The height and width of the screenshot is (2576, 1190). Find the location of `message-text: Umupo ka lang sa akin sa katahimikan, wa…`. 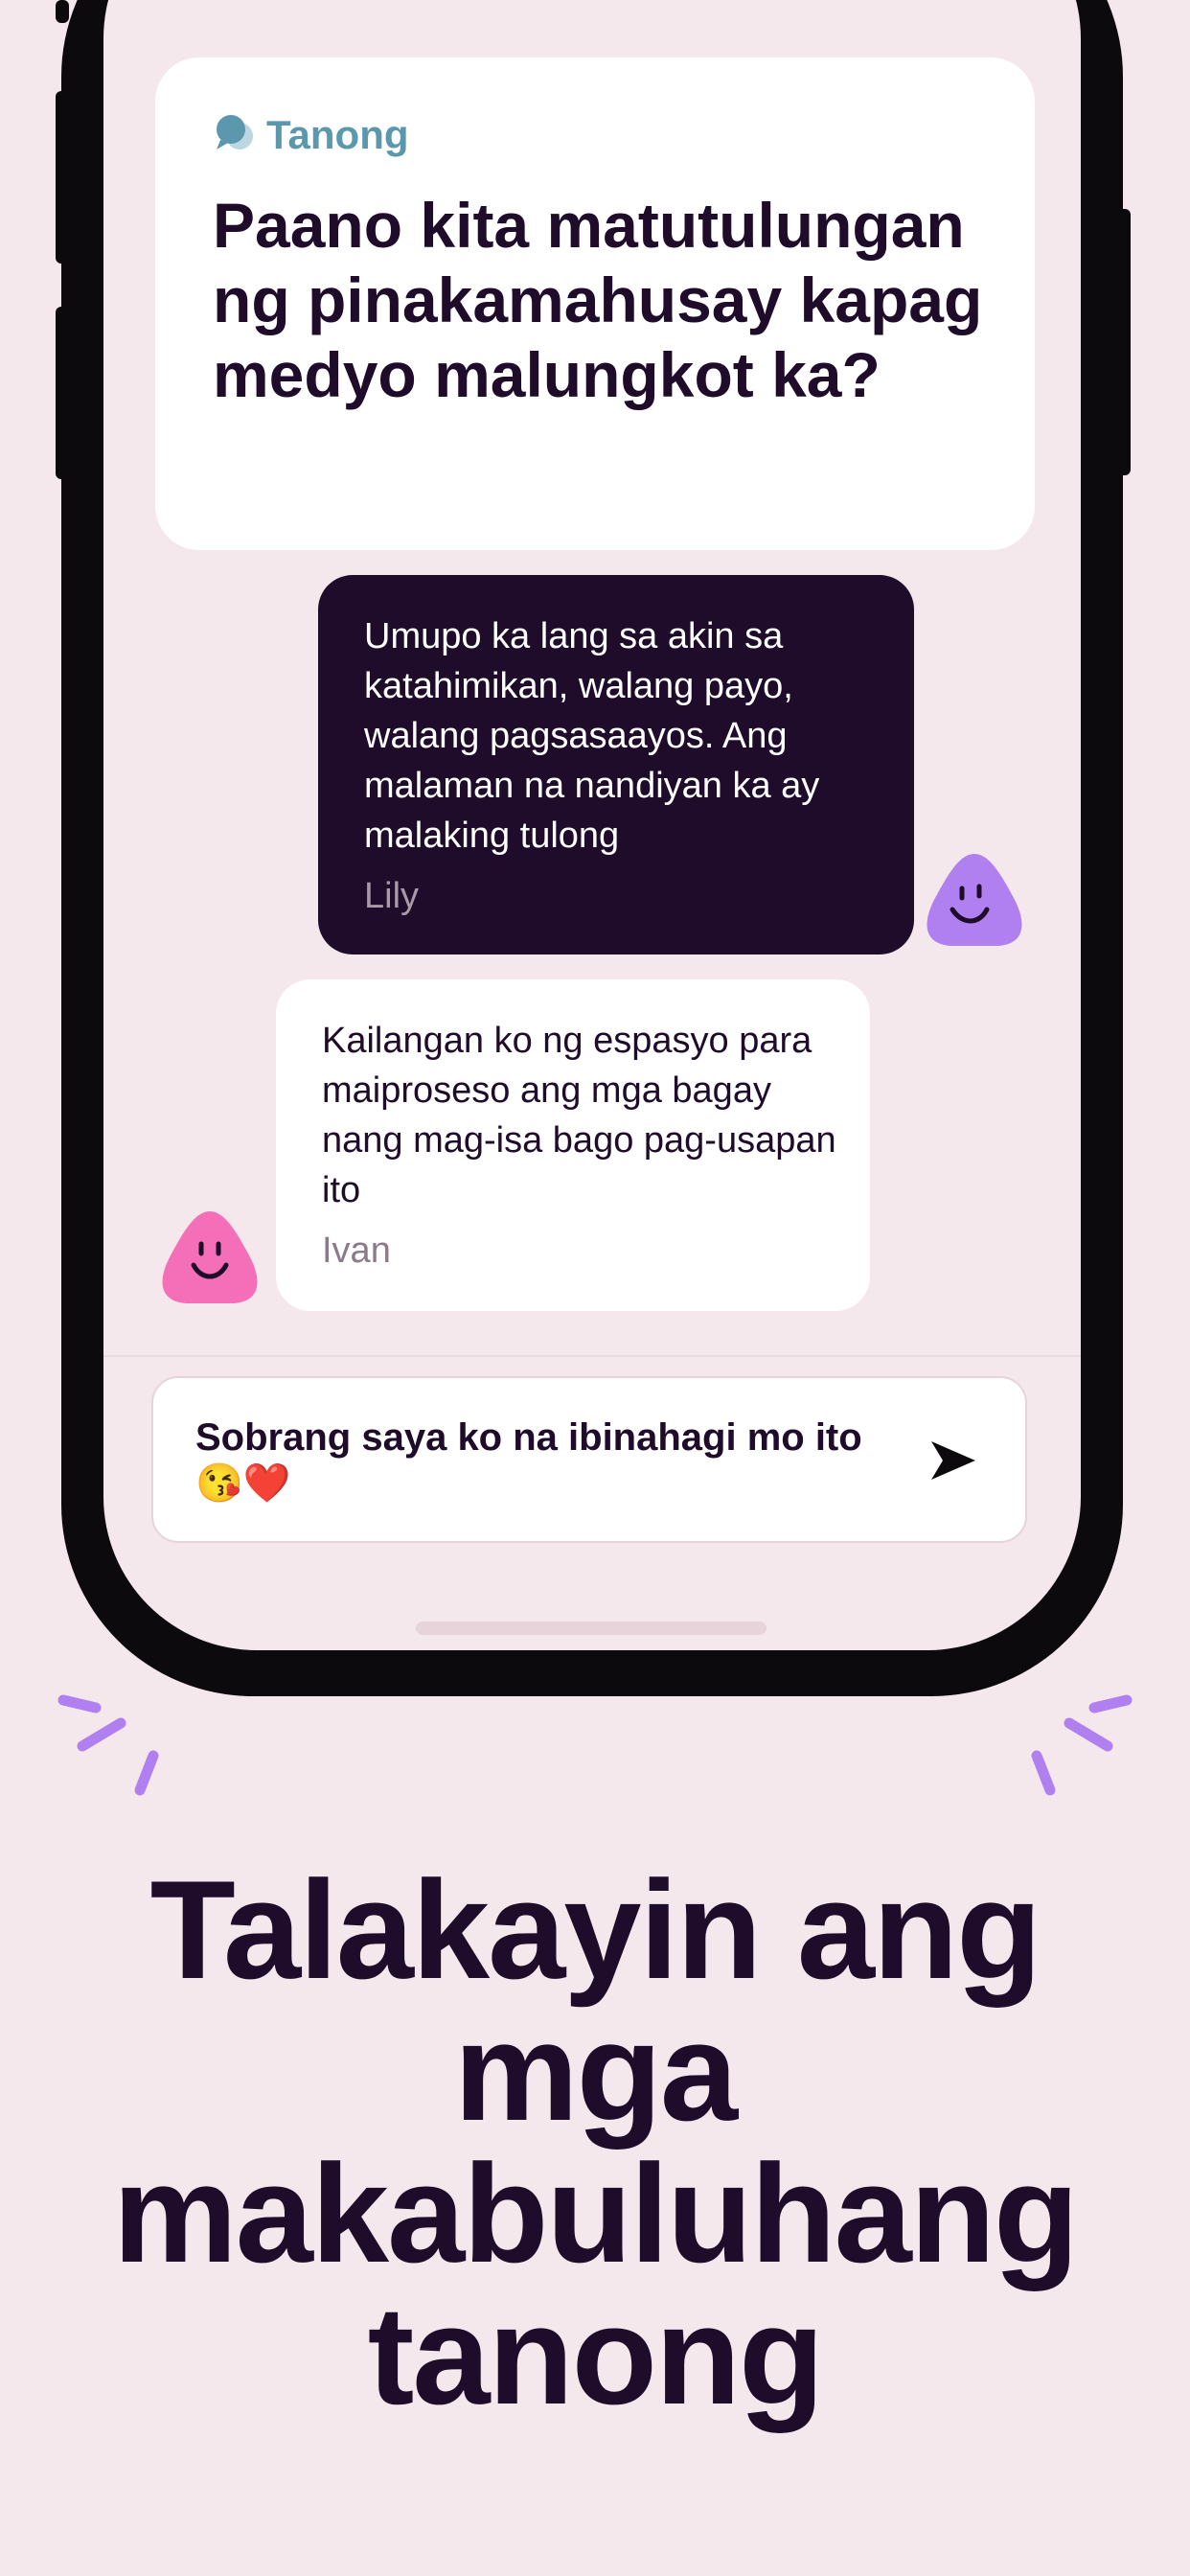

message-text: Umupo ka lang sa akin sa katahimikan, wa… is located at coordinates (592, 736).